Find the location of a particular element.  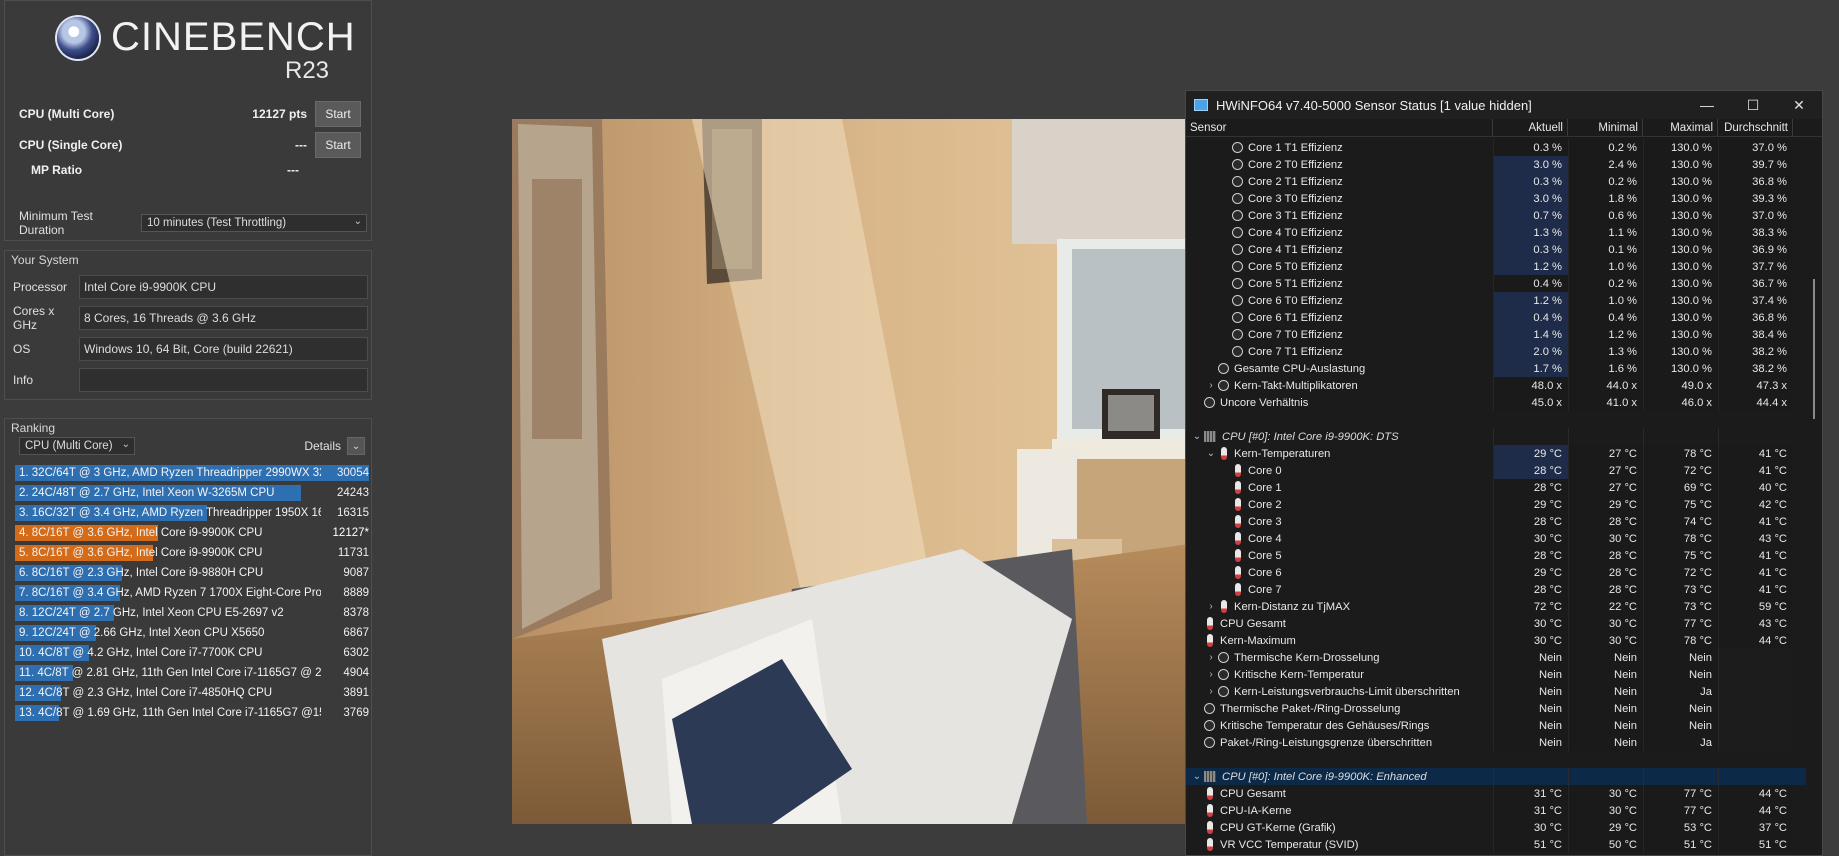

value-minimal: 0.6 % is located at coordinates (1605, 215).